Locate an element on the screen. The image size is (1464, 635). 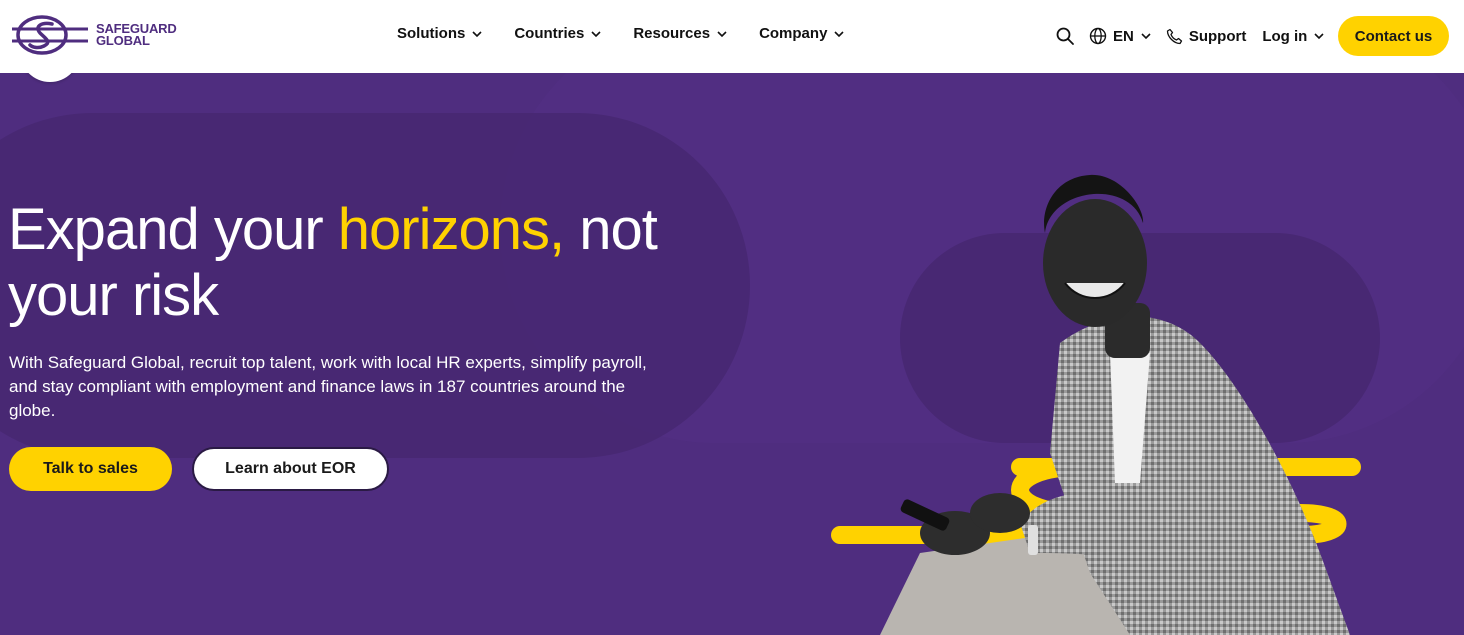
safeguard-logo-icon is located at coordinates (50, 35).